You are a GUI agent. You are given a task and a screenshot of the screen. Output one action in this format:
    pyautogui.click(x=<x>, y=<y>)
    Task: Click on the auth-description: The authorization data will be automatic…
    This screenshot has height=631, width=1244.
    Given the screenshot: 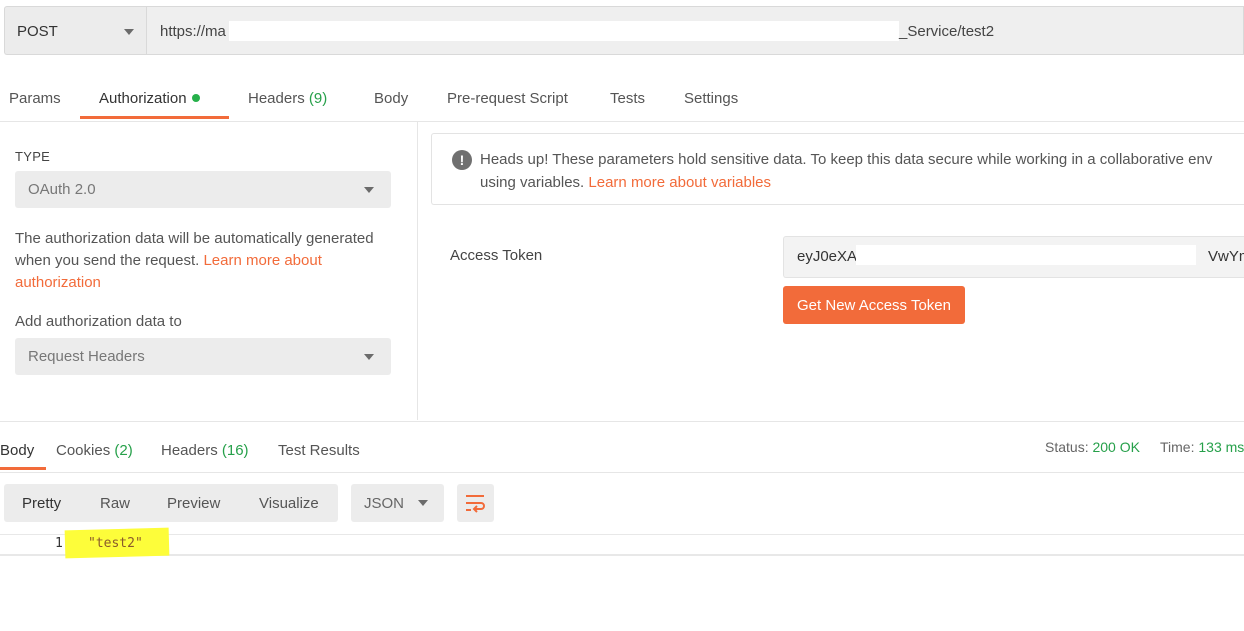 What is the action you would take?
    pyautogui.click(x=205, y=261)
    